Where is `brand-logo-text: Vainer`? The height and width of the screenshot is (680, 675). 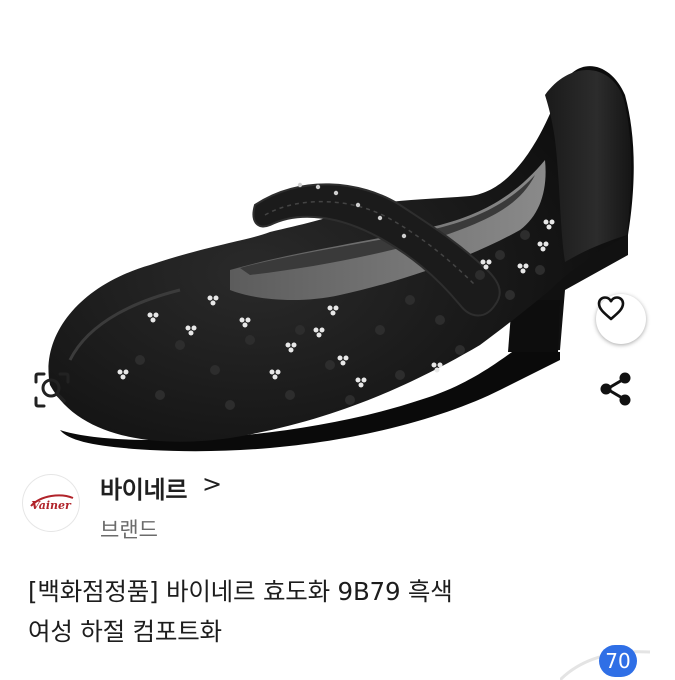
brand-logo-text: Vainer is located at coordinates (51, 505).